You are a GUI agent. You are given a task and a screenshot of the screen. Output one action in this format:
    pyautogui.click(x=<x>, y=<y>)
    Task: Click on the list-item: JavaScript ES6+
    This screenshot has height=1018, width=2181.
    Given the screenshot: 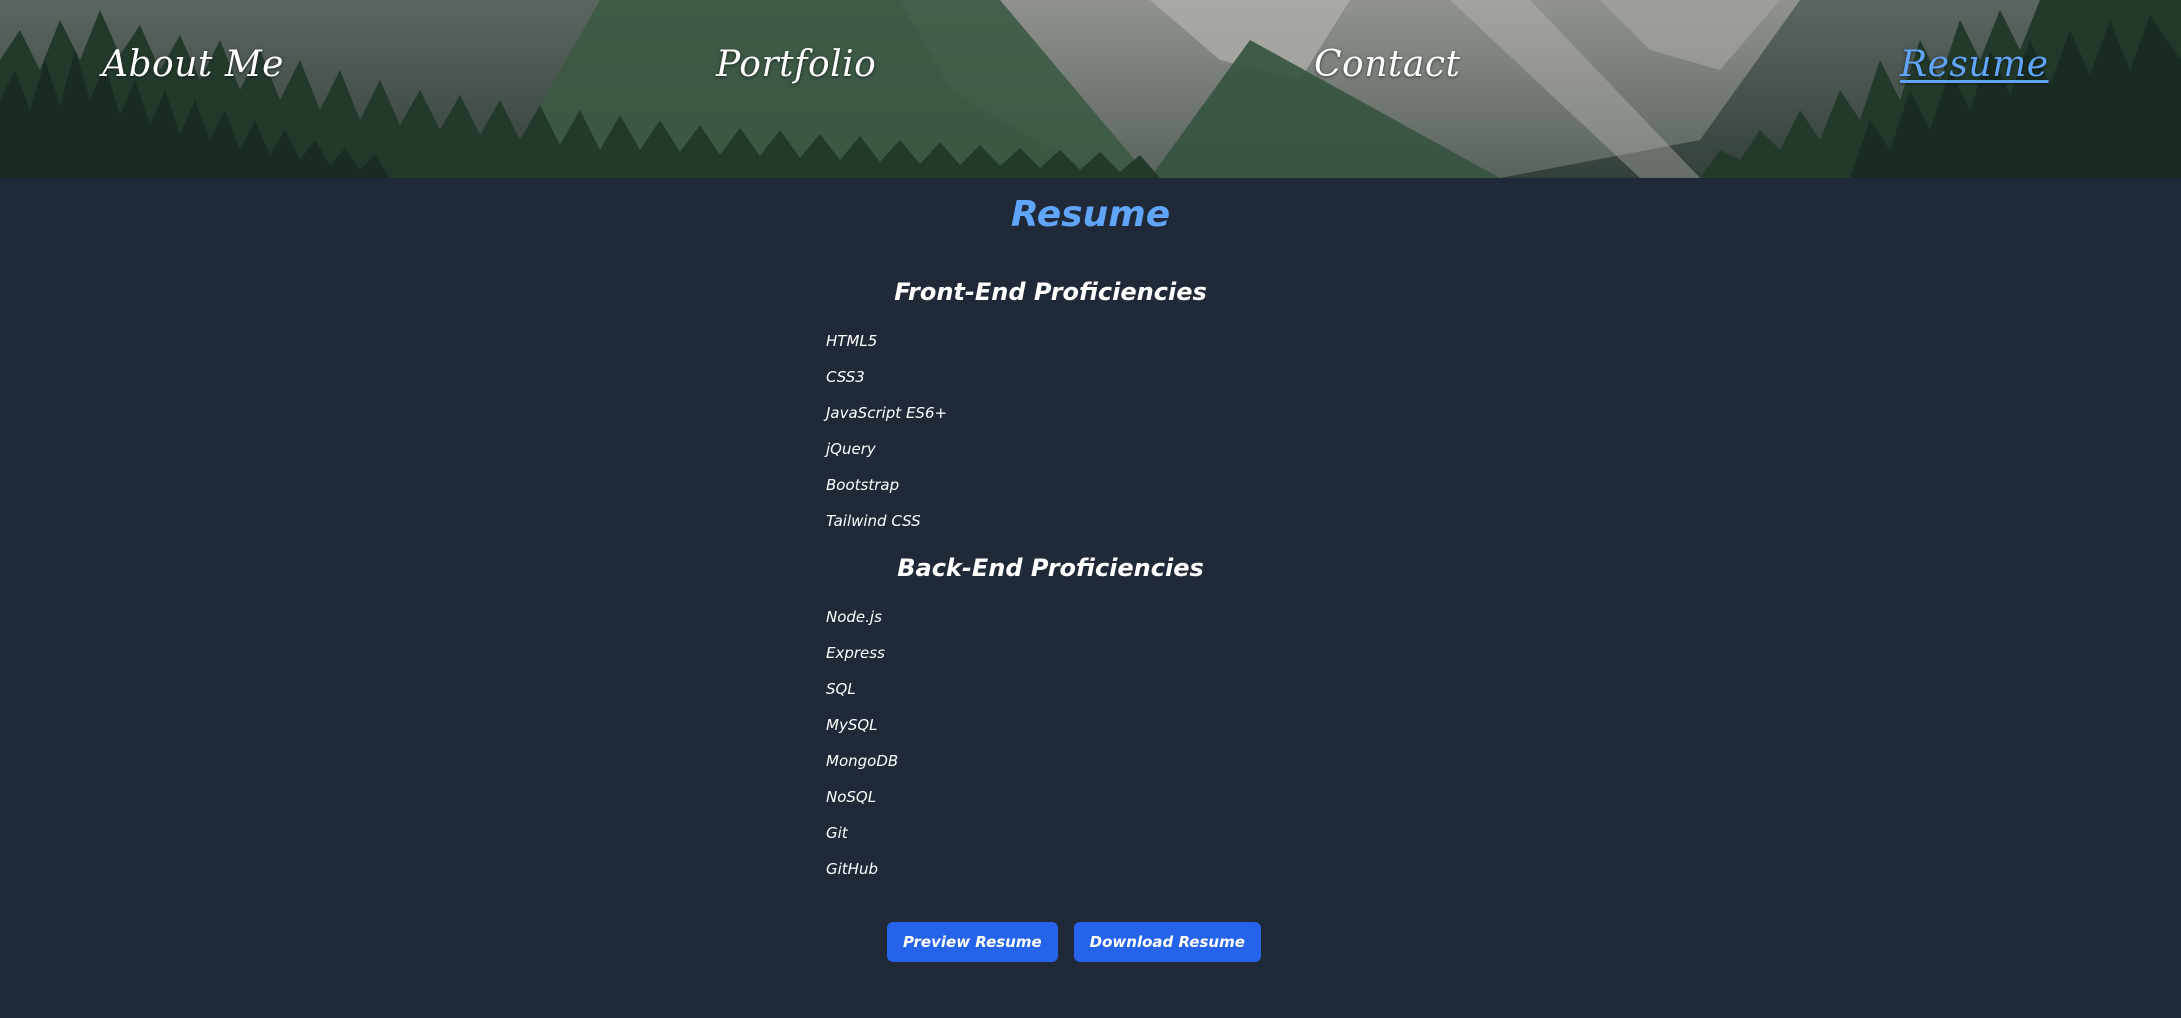 What is the action you would take?
    pyautogui.click(x=887, y=413)
    